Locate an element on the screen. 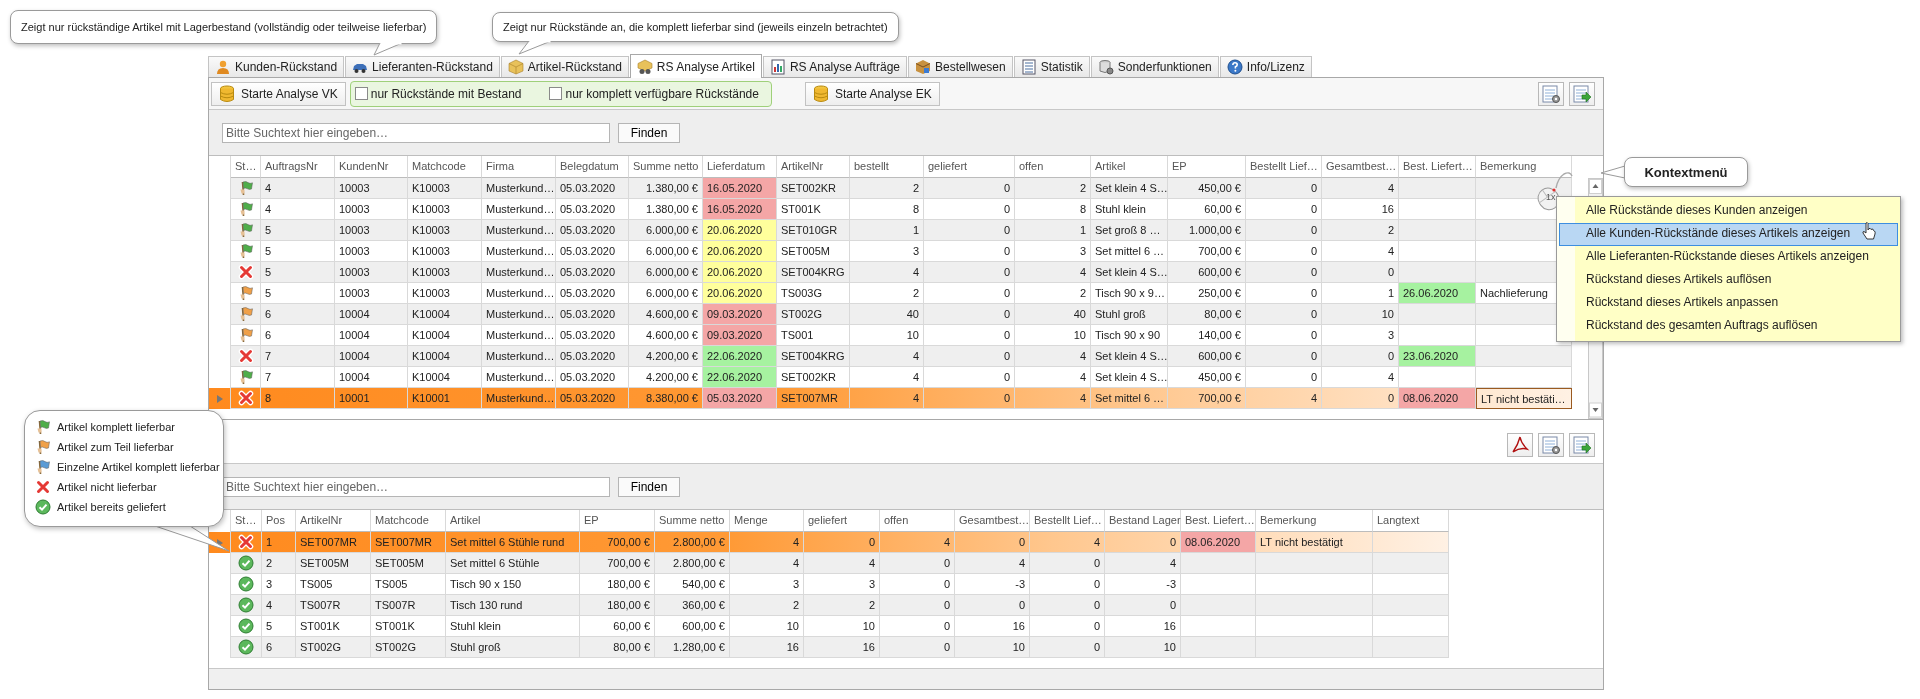 This screenshot has width=1920, height=699. table-row: 2 SET005M SET005M Set mittel 6 Stühle 700,00 € 2.800,00 € 4 4 0 4 0 4 is located at coordinates (829, 563).